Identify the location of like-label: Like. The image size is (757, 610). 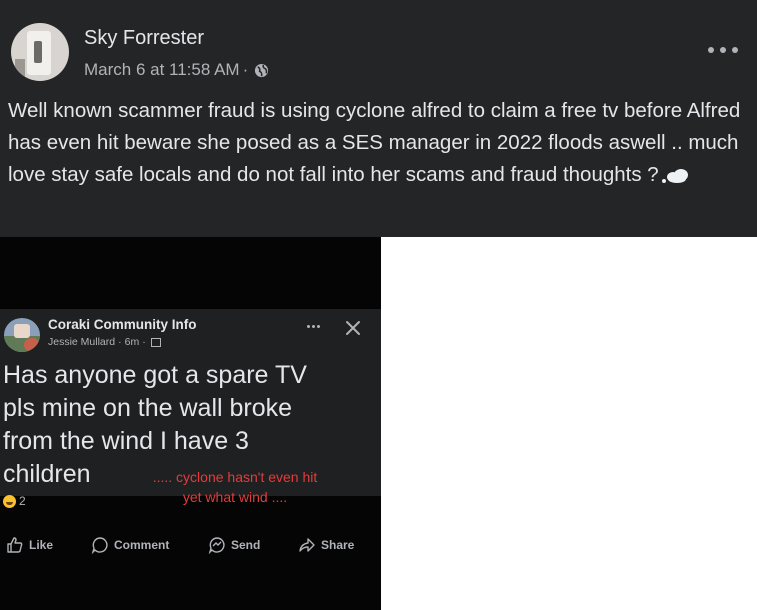
(41, 545).